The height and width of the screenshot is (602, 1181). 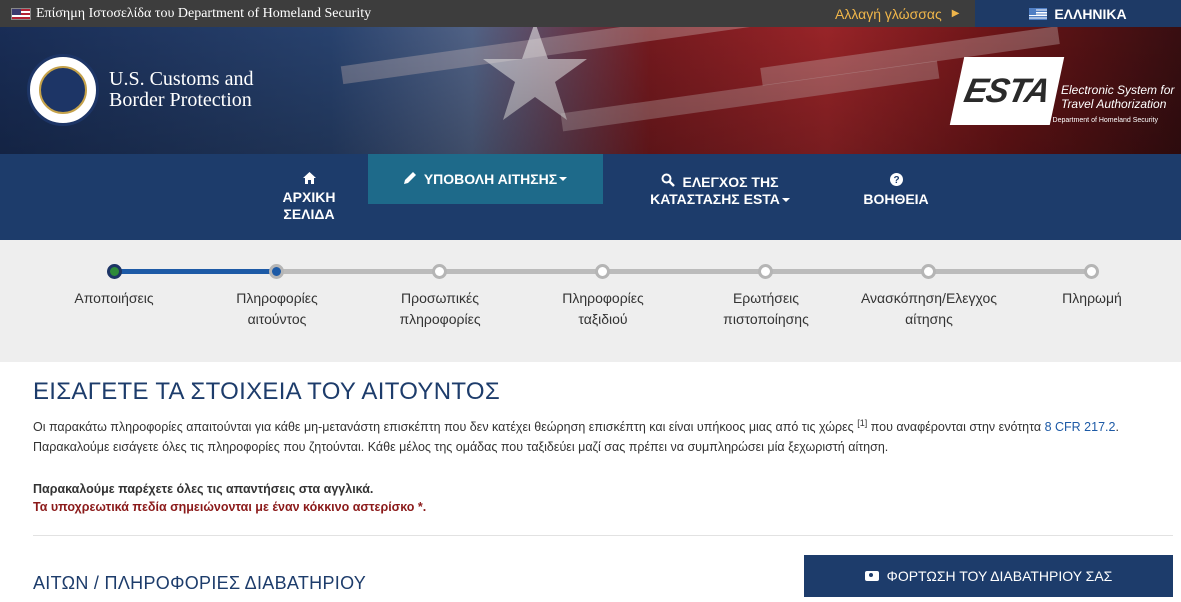 I want to click on home-icon, so click(x=309, y=179).